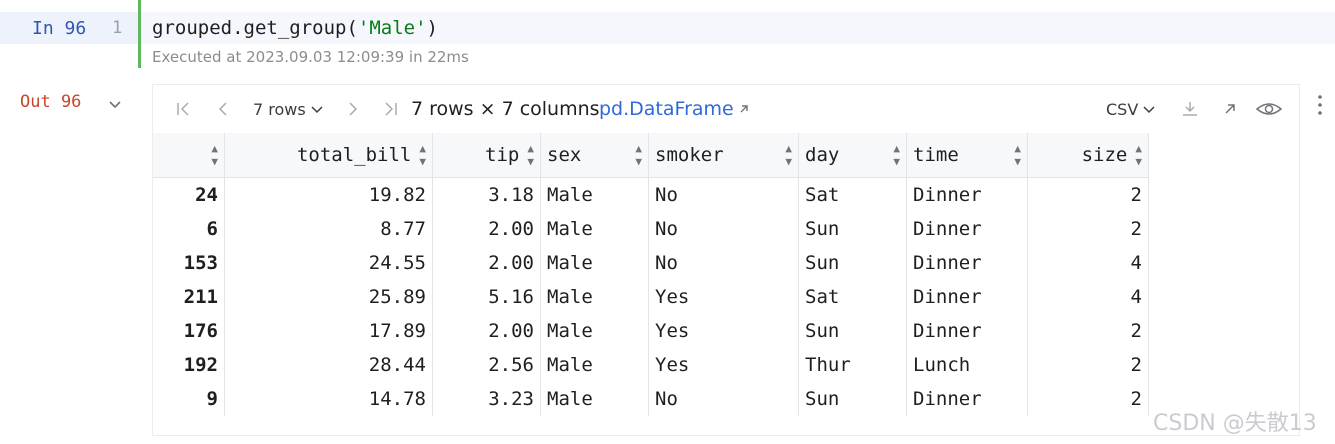 The image size is (1335, 444). Describe the element at coordinates (328, 399) in the screenshot. I see `cell-total-bill: 14.78` at that location.